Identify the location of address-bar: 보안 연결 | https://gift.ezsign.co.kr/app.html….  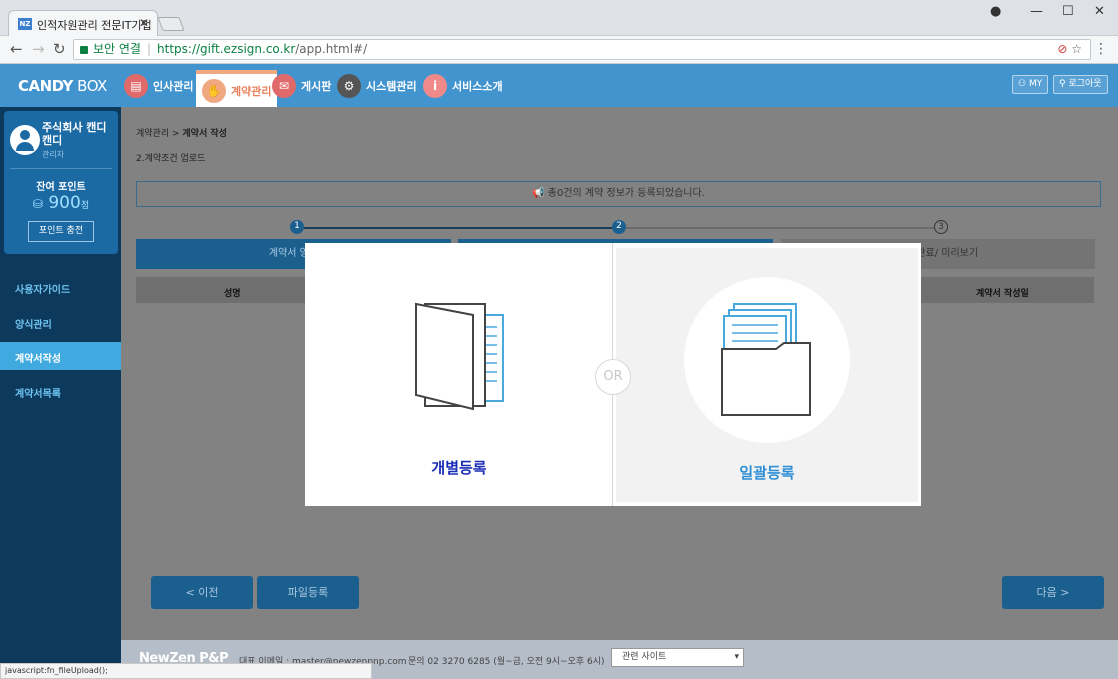
(582, 49).